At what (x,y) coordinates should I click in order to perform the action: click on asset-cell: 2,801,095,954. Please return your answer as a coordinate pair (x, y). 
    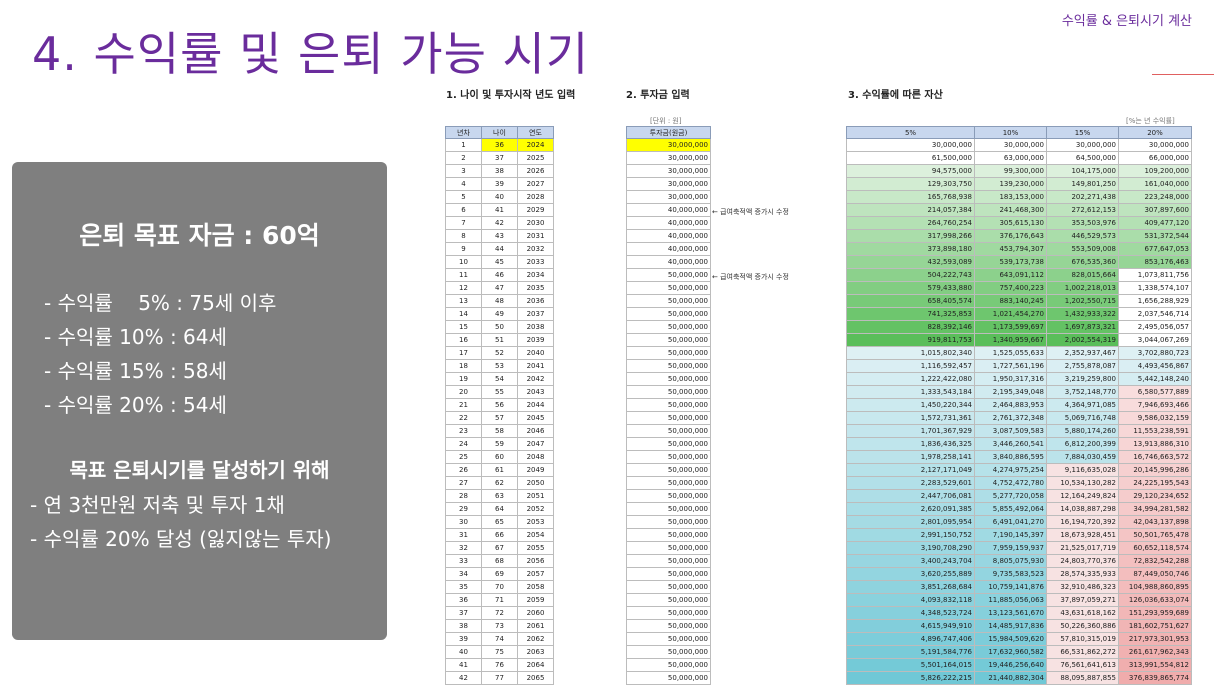
    Looking at the image, I should click on (910, 522).